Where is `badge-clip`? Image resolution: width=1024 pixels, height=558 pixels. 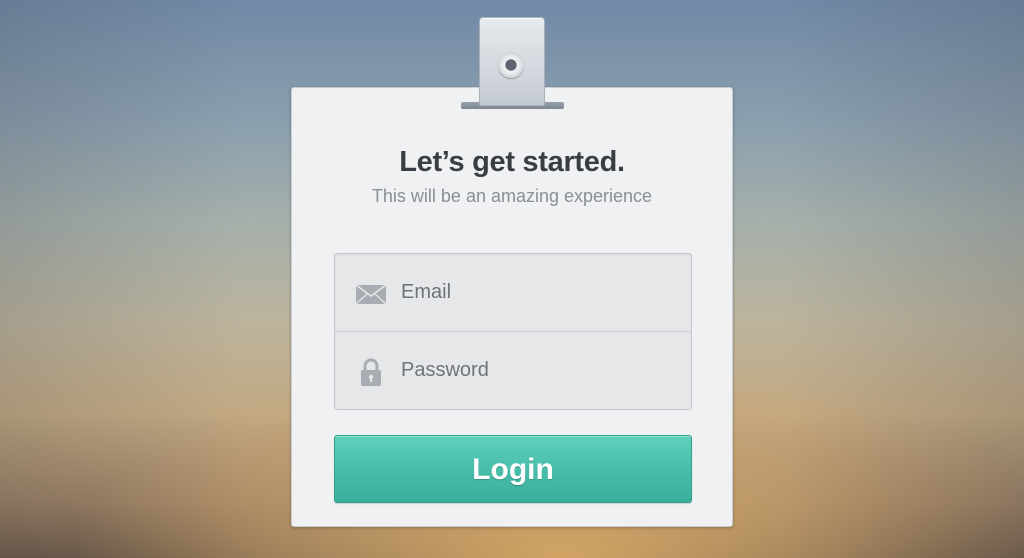
badge-clip is located at coordinates (512, 61).